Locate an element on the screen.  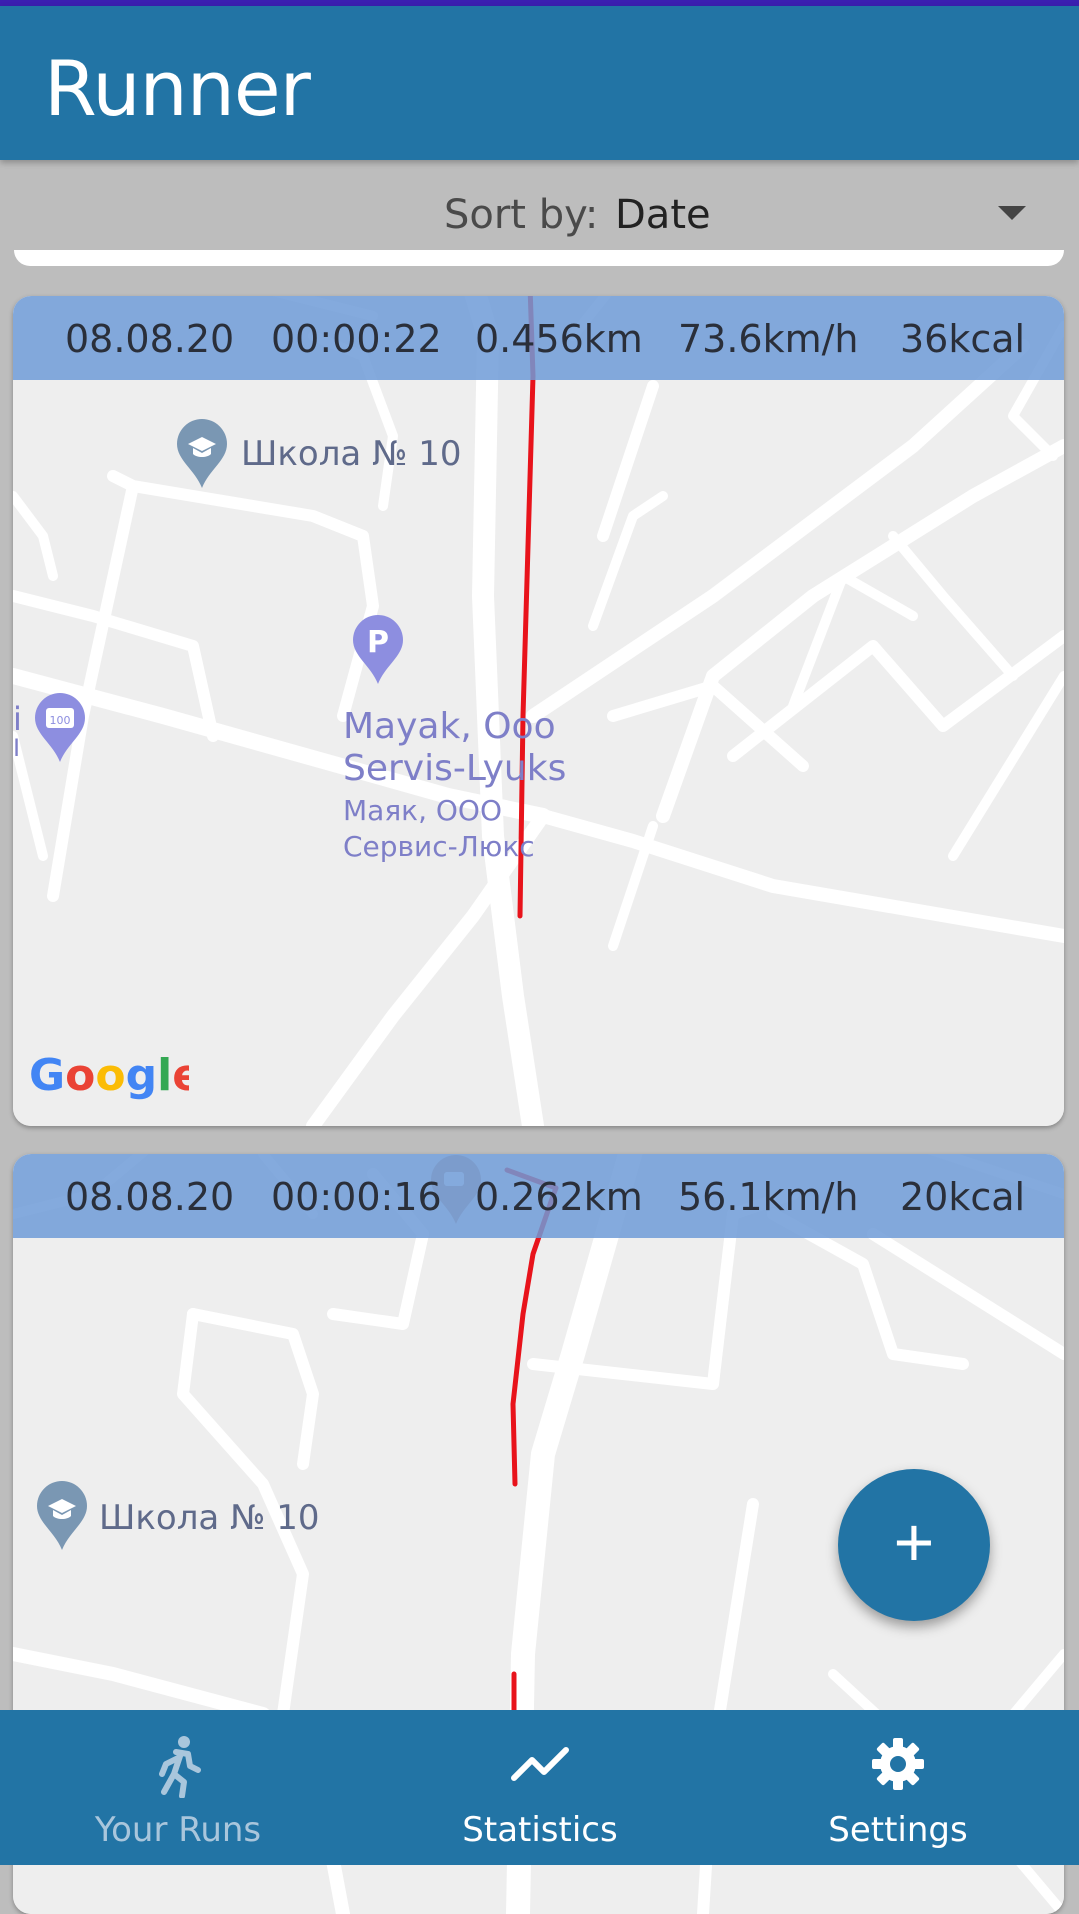
sort-label: Sort by: is located at coordinates (521, 215).